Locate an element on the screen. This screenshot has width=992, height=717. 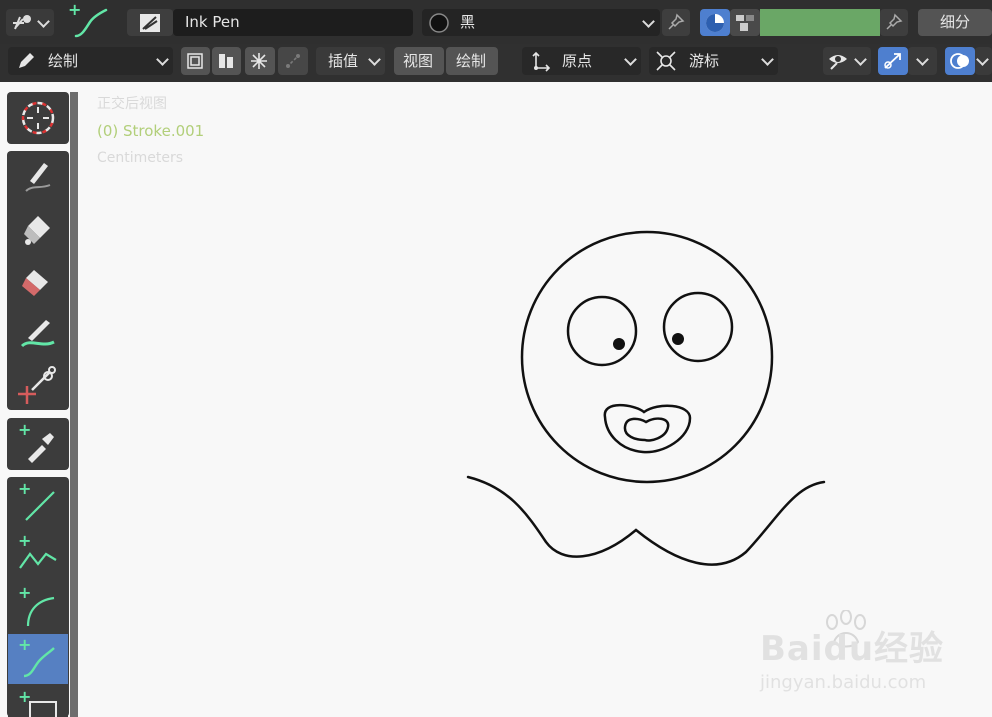
body-curve is located at coordinates (646, 520).